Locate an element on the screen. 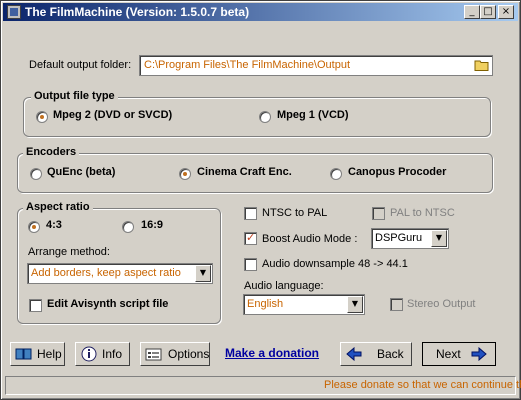  window-title: The FilmMachine (Version: 1.5.0.7 beta) is located at coordinates (137, 12).